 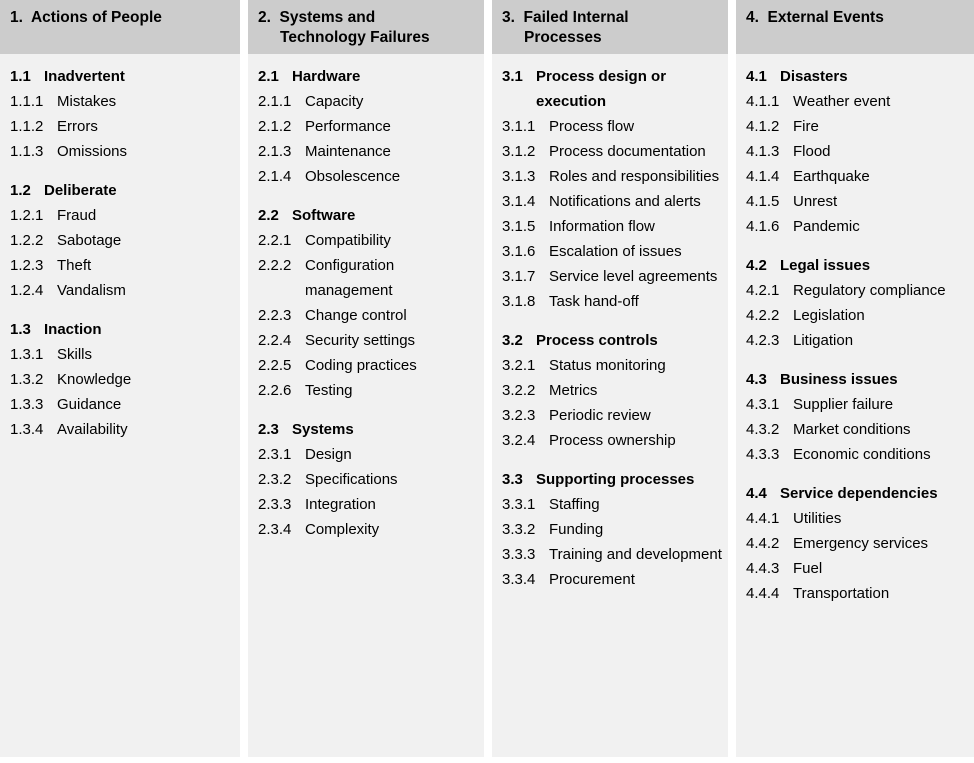 What do you see at coordinates (857, 315) in the screenshot?
I see `taxonomy-item: 4.2.2 Legislation` at bounding box center [857, 315].